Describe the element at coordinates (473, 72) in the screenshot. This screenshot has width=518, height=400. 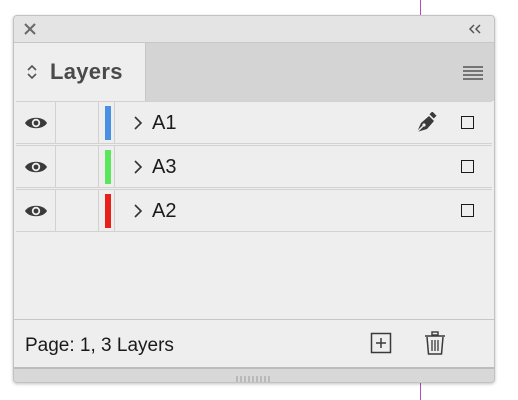
I see `hamburger-menu-icon` at that location.